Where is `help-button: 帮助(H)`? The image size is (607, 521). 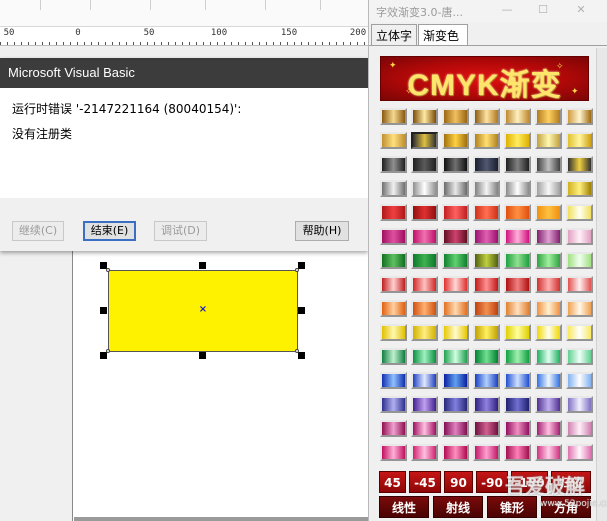
help-button: 帮助(H) is located at coordinates (322, 231).